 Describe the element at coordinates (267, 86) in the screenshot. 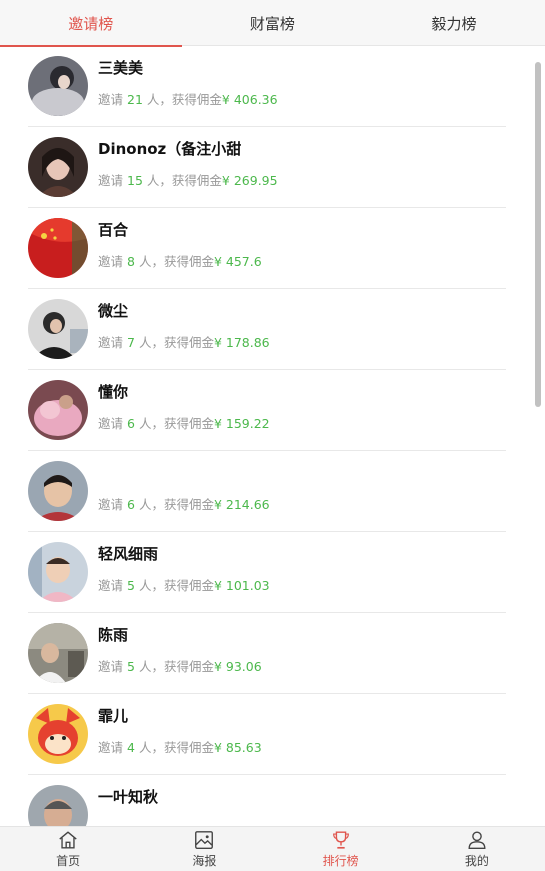

I see `ranking-row: 三美美 邀请 21 人，获得佣金¥ 406.36` at that location.